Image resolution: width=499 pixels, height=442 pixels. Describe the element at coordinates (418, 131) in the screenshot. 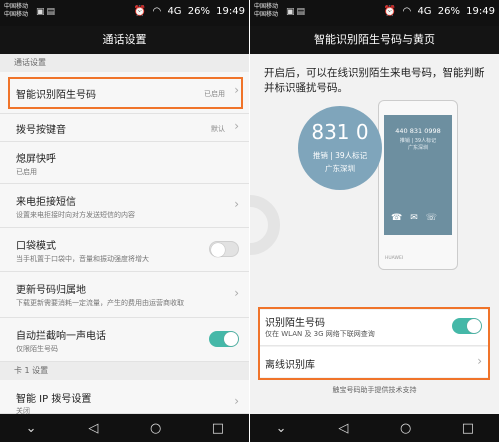

I see `phone-caller-number: 440 831 0998` at that location.